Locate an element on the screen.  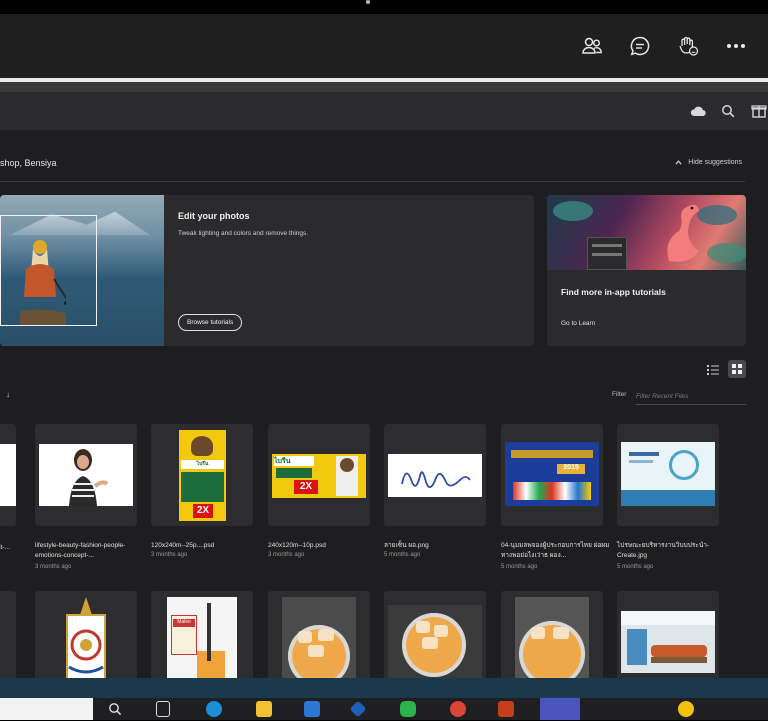
in-app-tutorials-card: Find more in-app tutorials Go to Learn is located at coordinates (646, 270).